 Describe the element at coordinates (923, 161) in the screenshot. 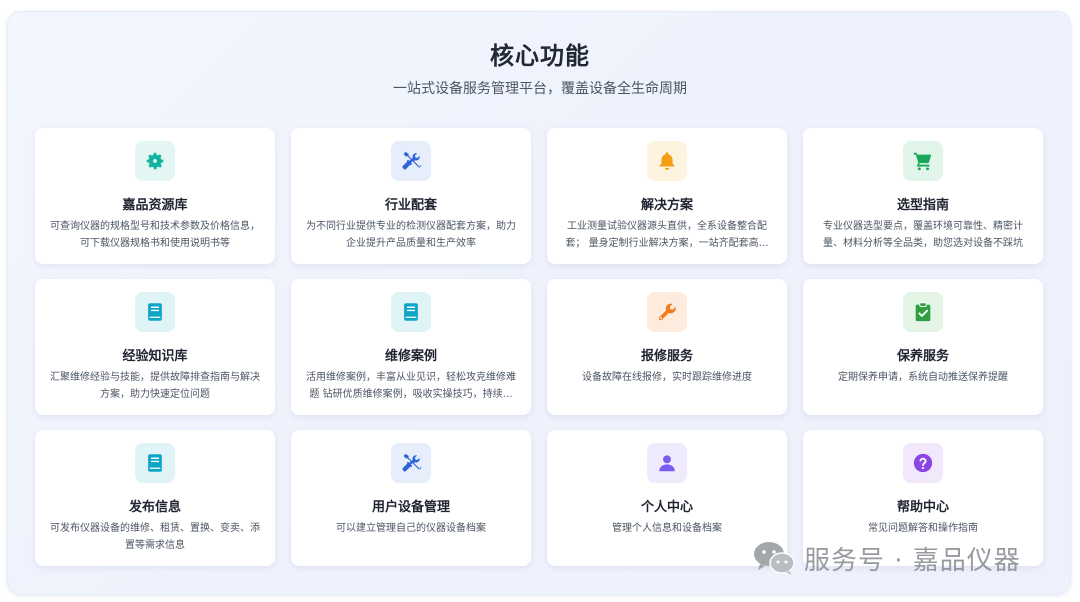

I see `cart-icon` at that location.